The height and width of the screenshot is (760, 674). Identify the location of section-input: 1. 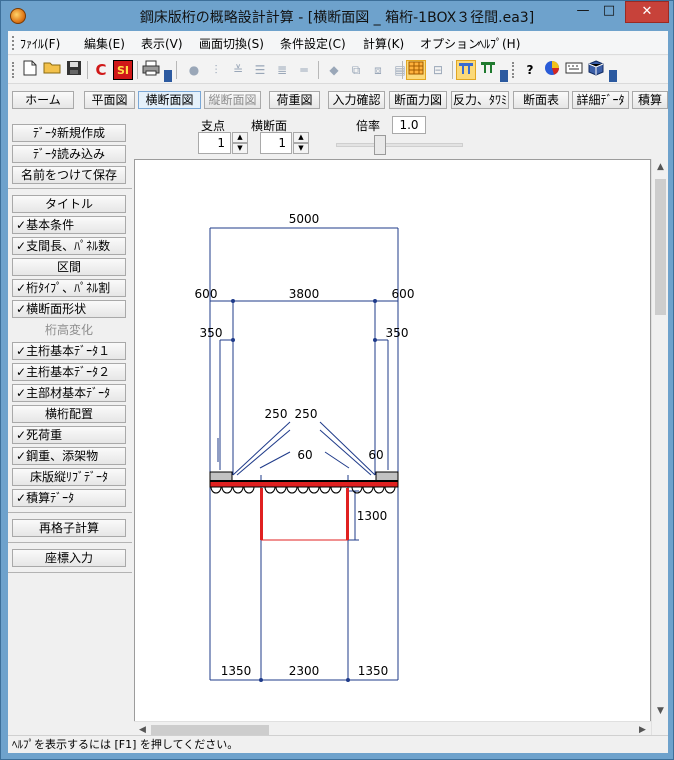
(276, 143).